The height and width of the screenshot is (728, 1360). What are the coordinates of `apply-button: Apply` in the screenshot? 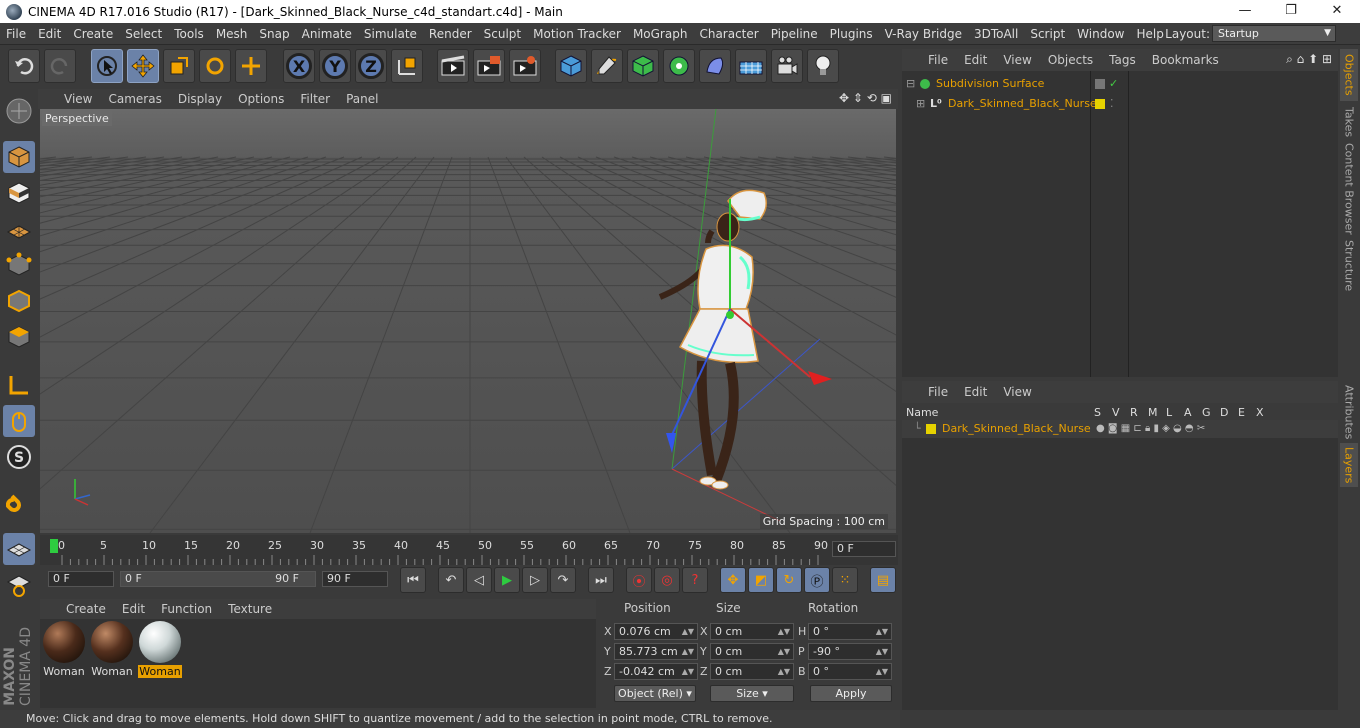 It's located at (851, 693).